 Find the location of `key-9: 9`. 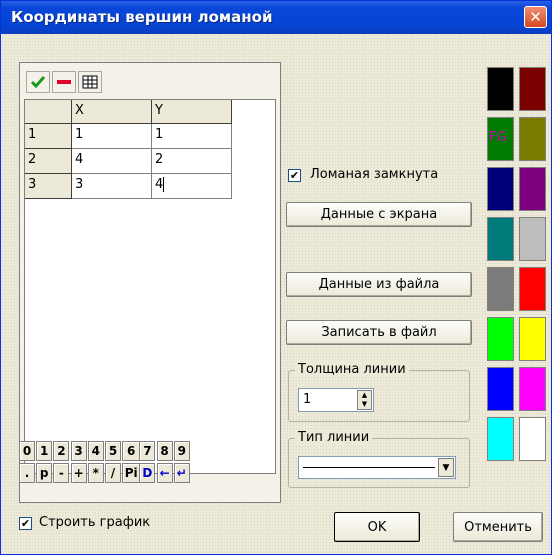

key-9: 9 is located at coordinates (181, 451).